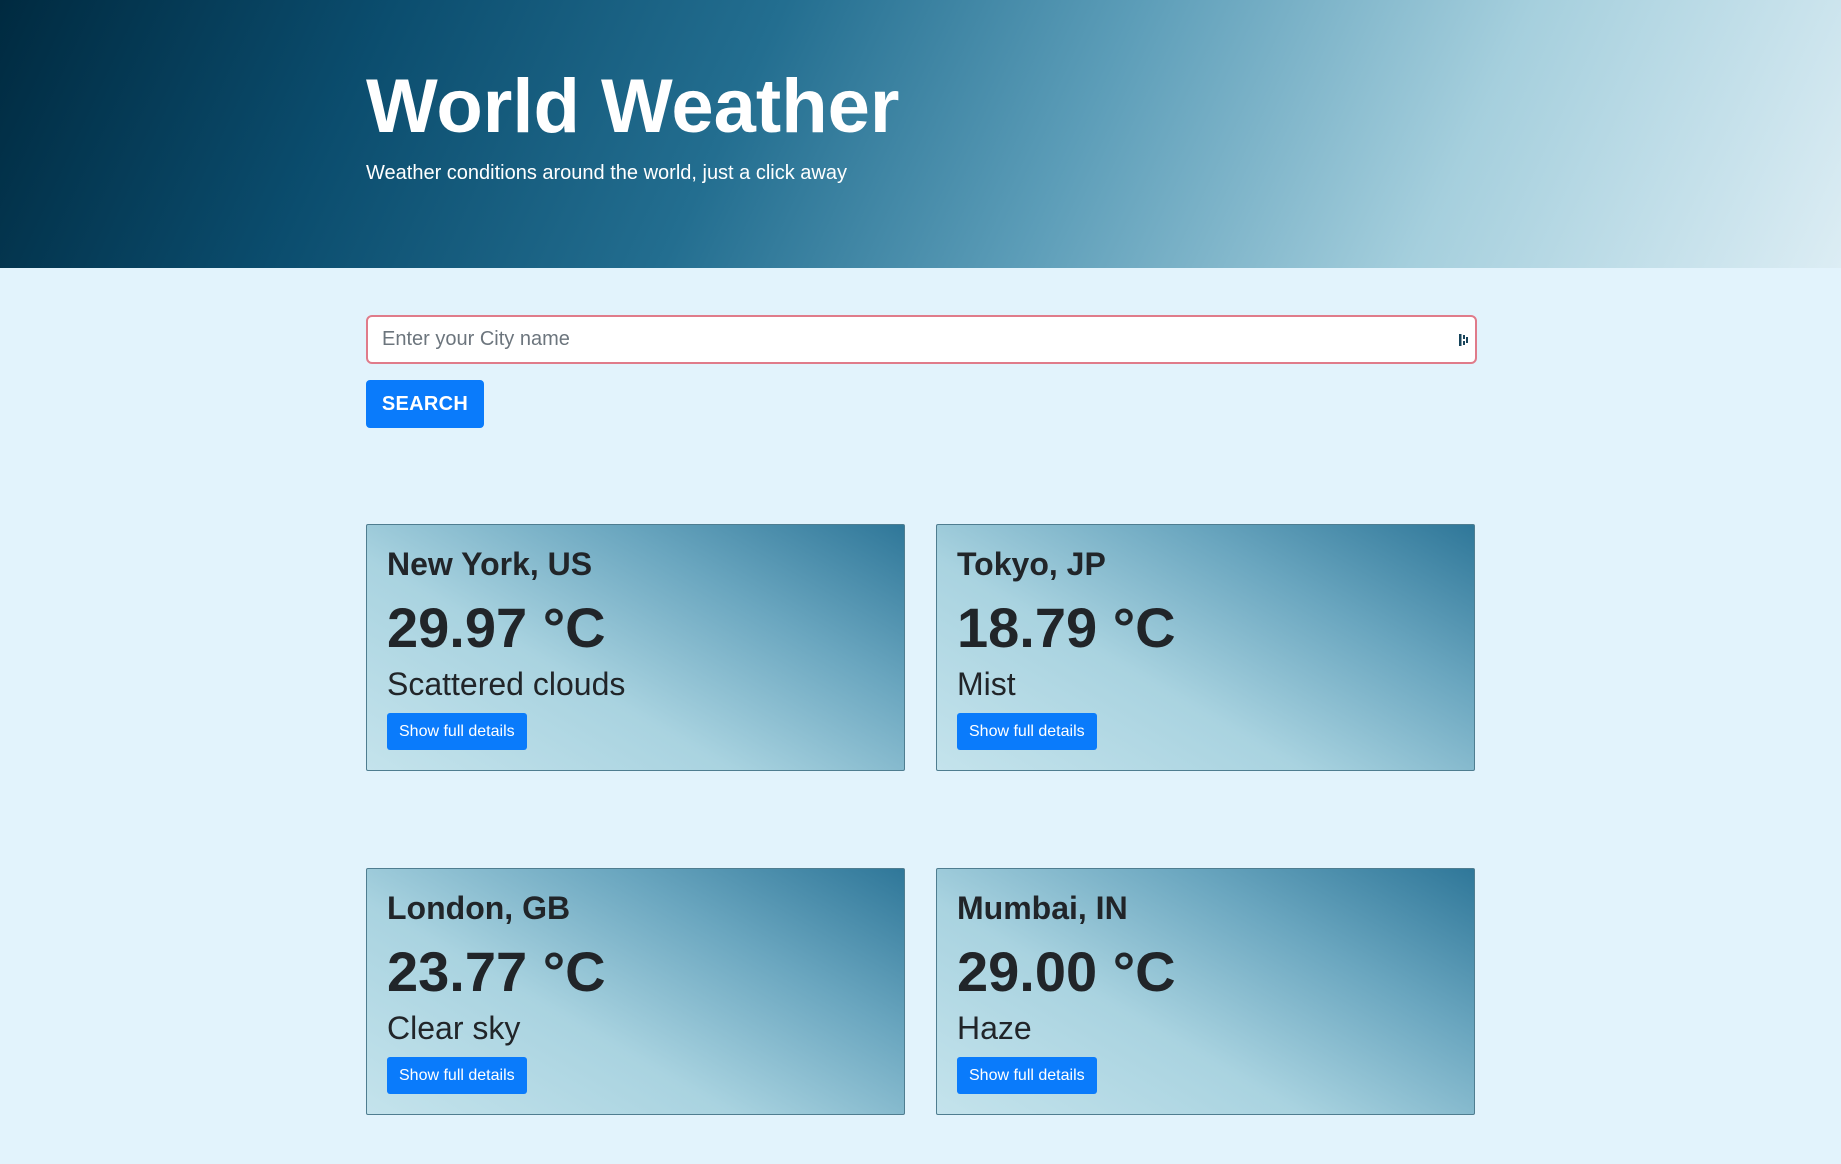 The image size is (1841, 1164). I want to click on card-description: Haze, so click(994, 1028).